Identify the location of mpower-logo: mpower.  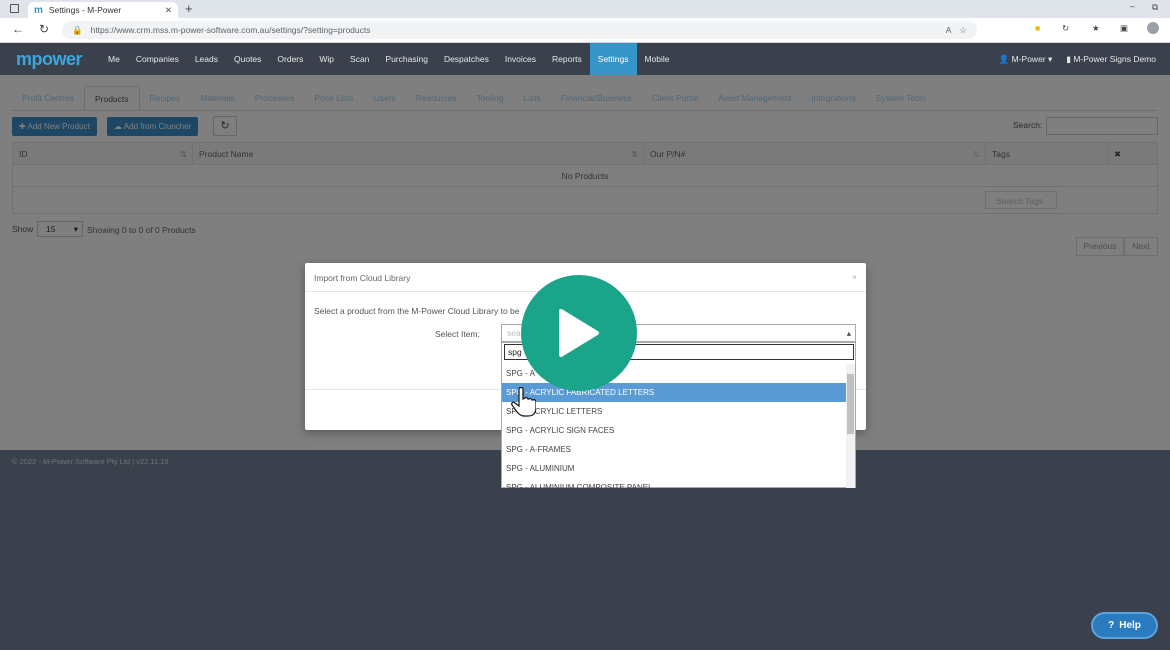
(49, 59).